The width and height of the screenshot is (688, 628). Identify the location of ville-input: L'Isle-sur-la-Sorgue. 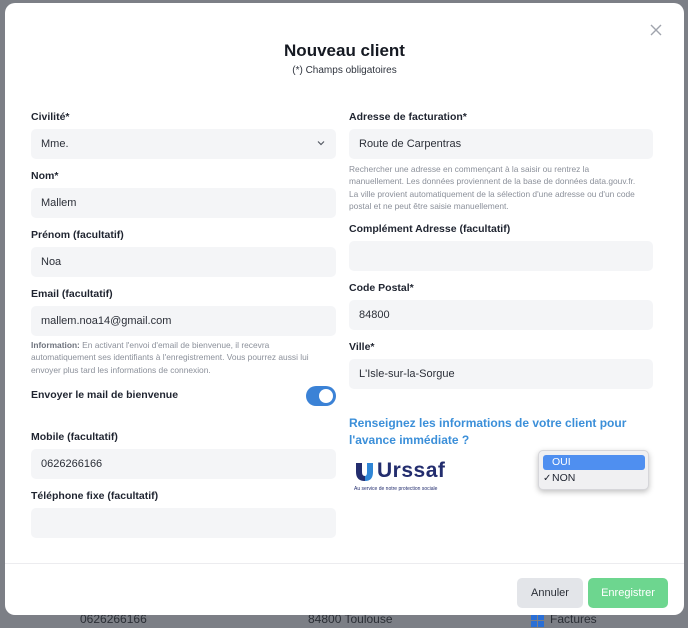
(501, 374).